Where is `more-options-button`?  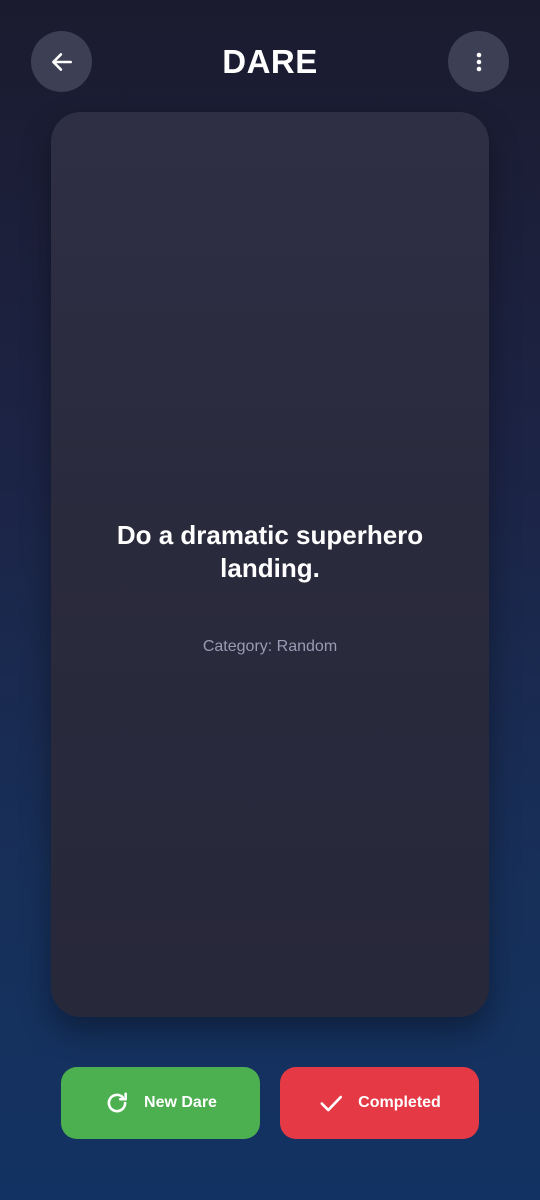
more-options-button is located at coordinates (478, 61).